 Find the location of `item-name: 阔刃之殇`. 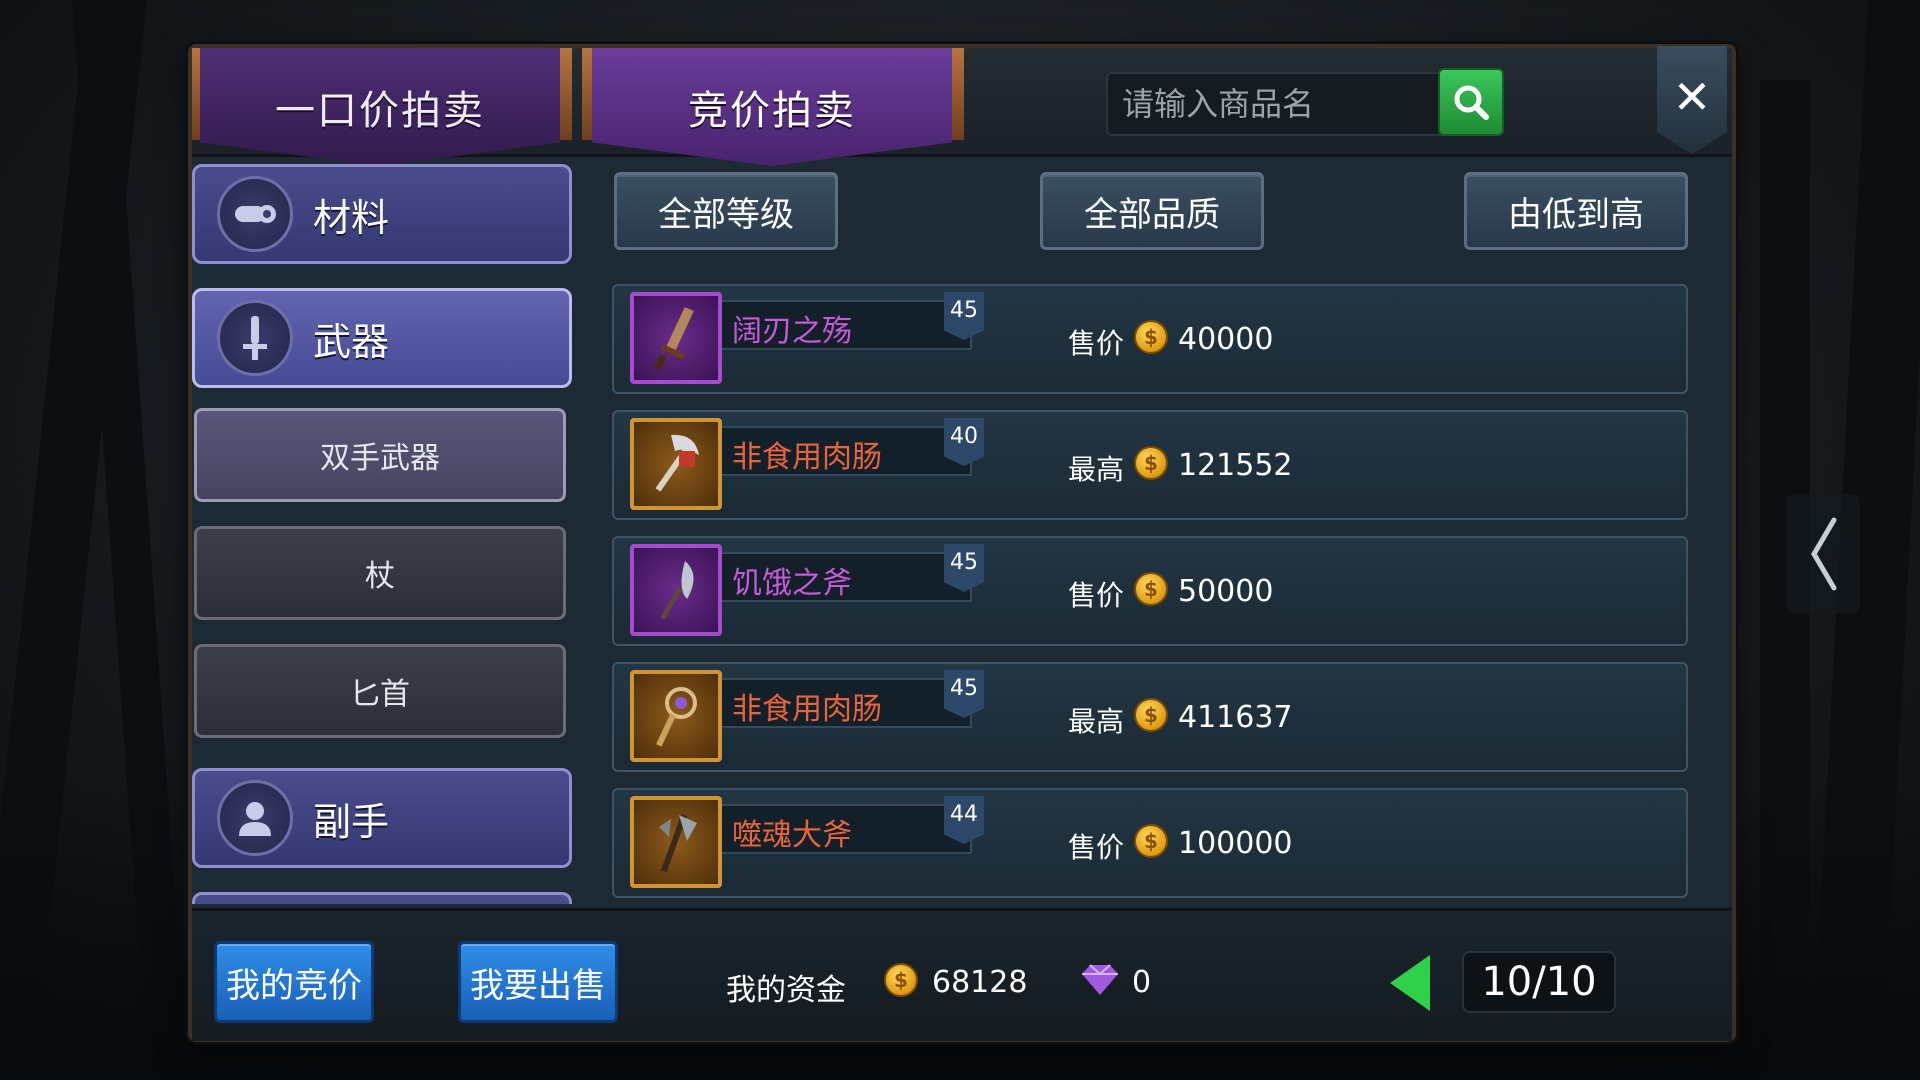

item-name: 阔刃之殇 is located at coordinates (792, 331).